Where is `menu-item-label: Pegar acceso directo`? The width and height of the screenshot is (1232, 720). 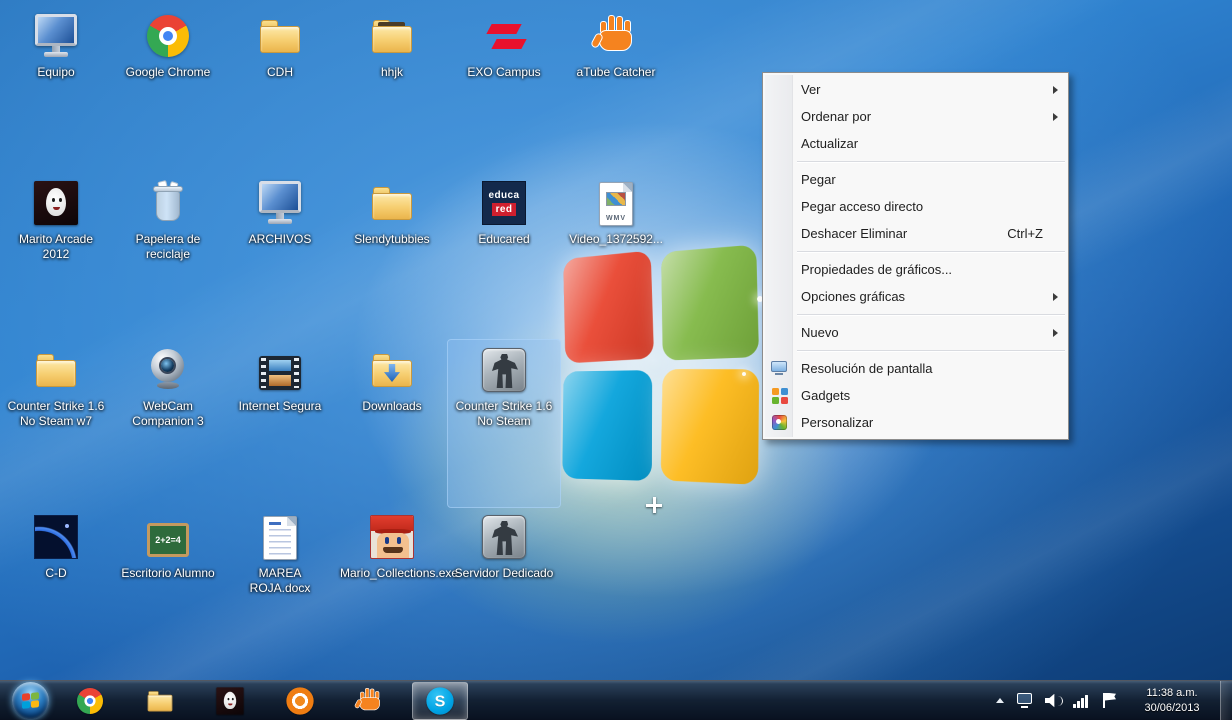 menu-item-label: Pegar acceso directo is located at coordinates (862, 206).